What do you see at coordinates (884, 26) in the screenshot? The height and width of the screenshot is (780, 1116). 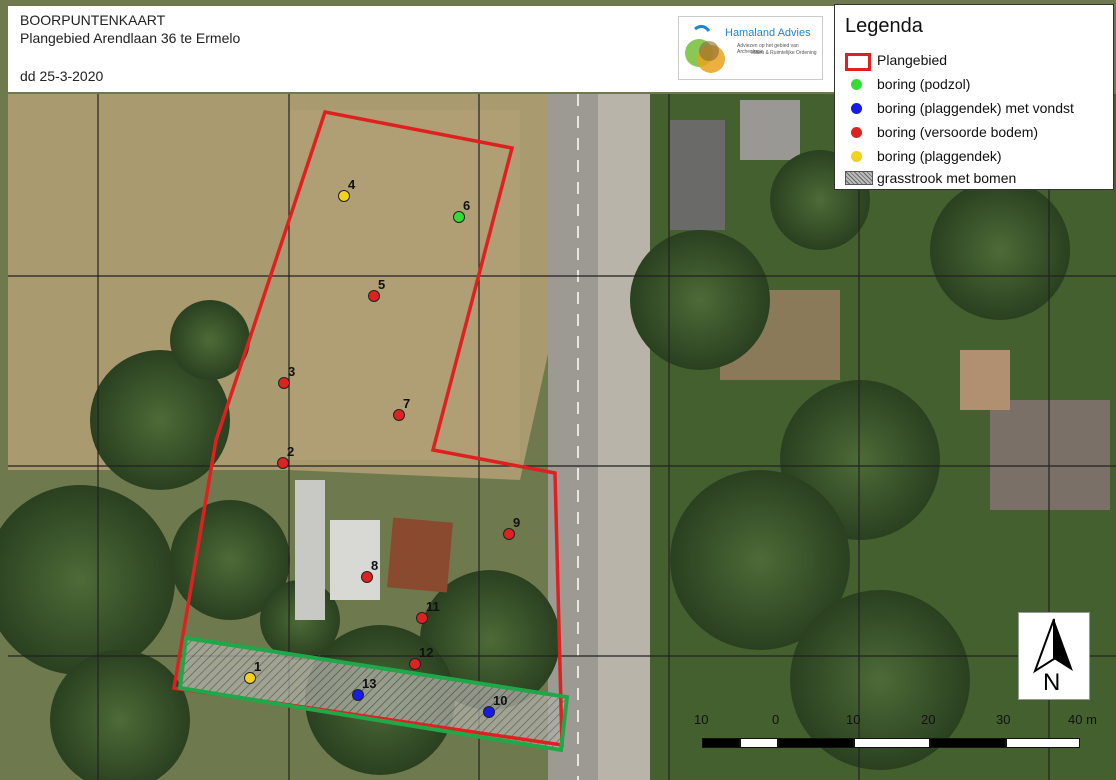 I see `legend-title: Legenda` at bounding box center [884, 26].